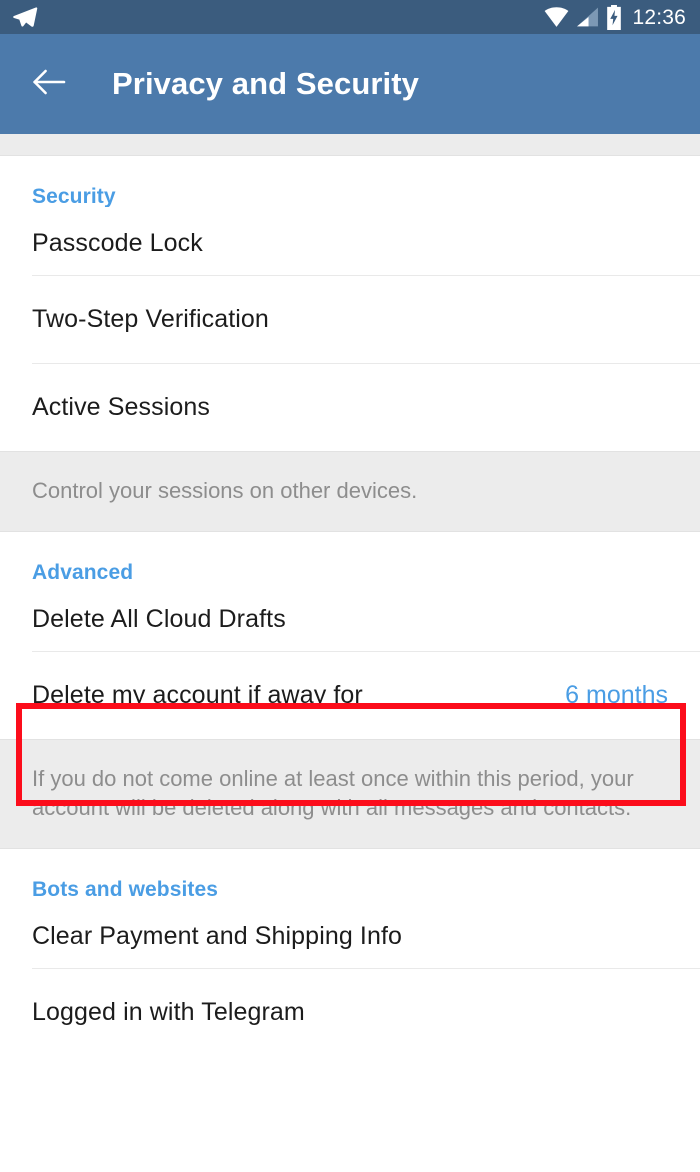 This screenshot has height=1172, width=700. I want to click on battery-charging-icon, so click(614, 17).